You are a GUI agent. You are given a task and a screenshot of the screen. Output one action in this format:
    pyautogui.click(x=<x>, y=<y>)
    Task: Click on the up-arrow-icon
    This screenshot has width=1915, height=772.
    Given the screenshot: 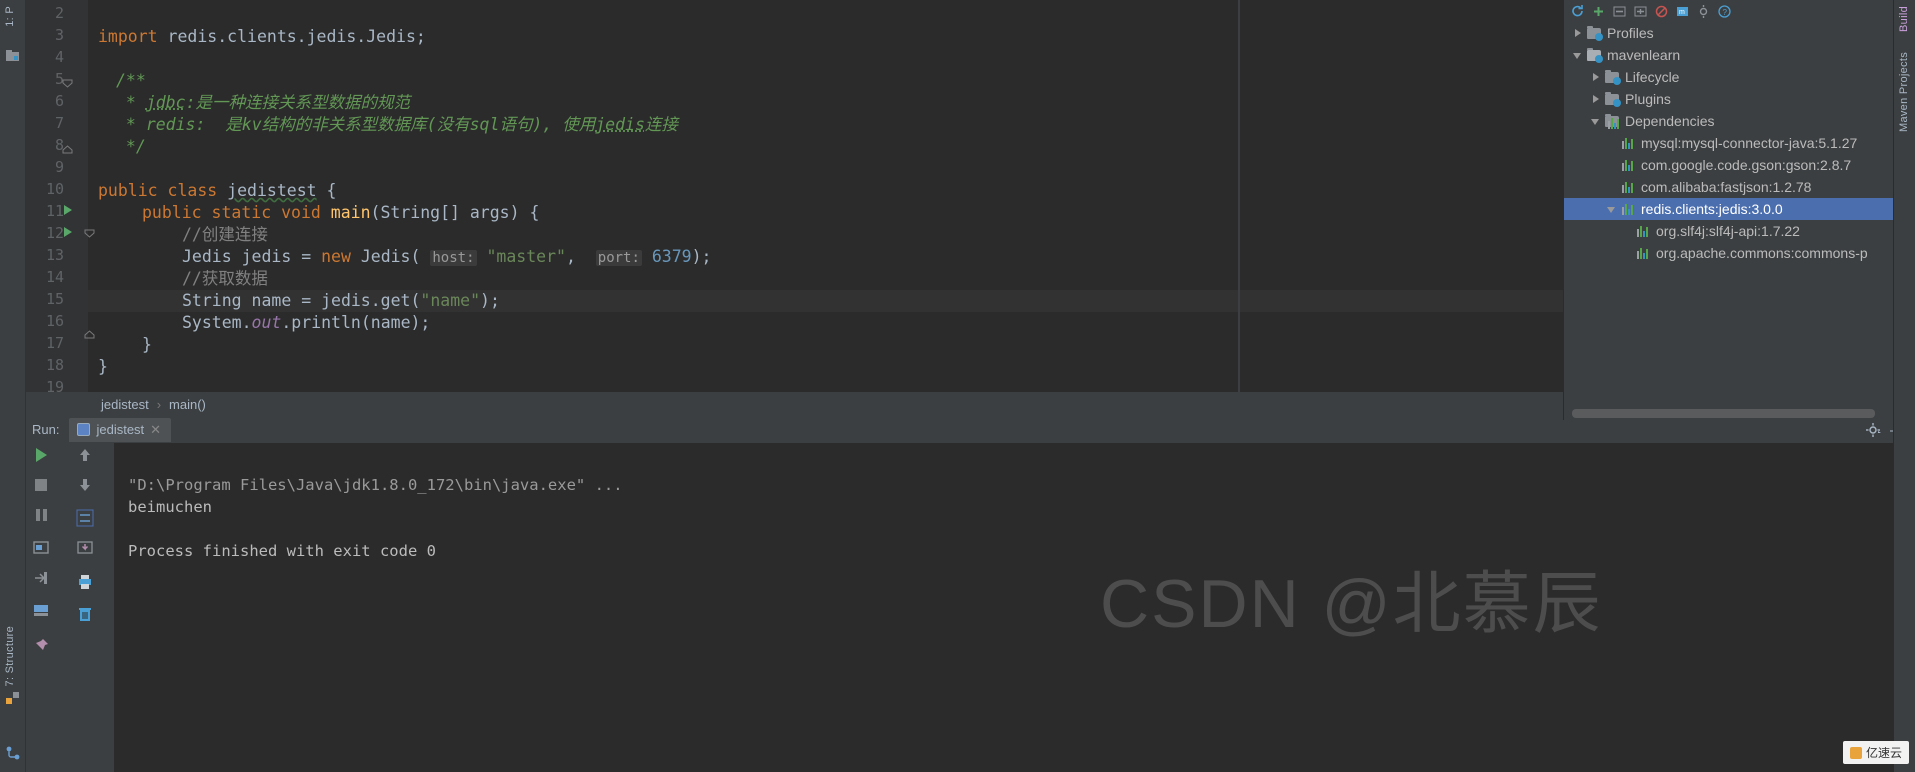 What is the action you would take?
    pyautogui.click(x=85, y=455)
    